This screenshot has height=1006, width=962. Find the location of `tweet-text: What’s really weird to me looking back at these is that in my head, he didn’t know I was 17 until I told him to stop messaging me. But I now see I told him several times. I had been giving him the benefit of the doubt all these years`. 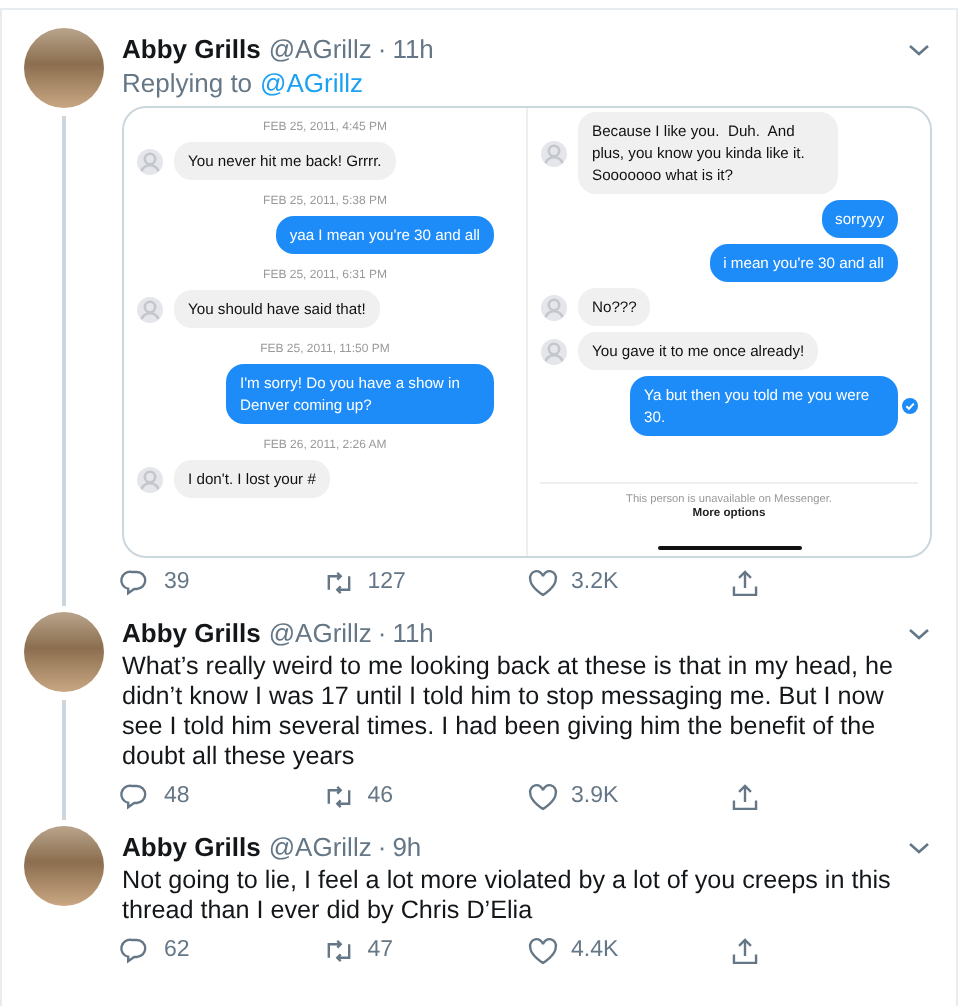

tweet-text: What’s really weird to me looking back at these is that in my head, he didn’t know I was 17 until I told him to stop messaging me. But I now see I told him several times. I had been giving him the benefit of the doubt all these years is located at coordinates (508, 712).